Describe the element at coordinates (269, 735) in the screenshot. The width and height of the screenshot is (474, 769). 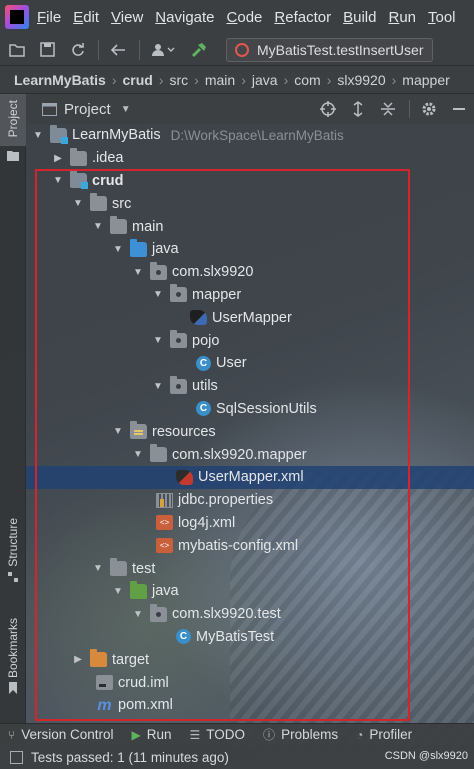
I see `problems-icon: ⓘ` at that location.